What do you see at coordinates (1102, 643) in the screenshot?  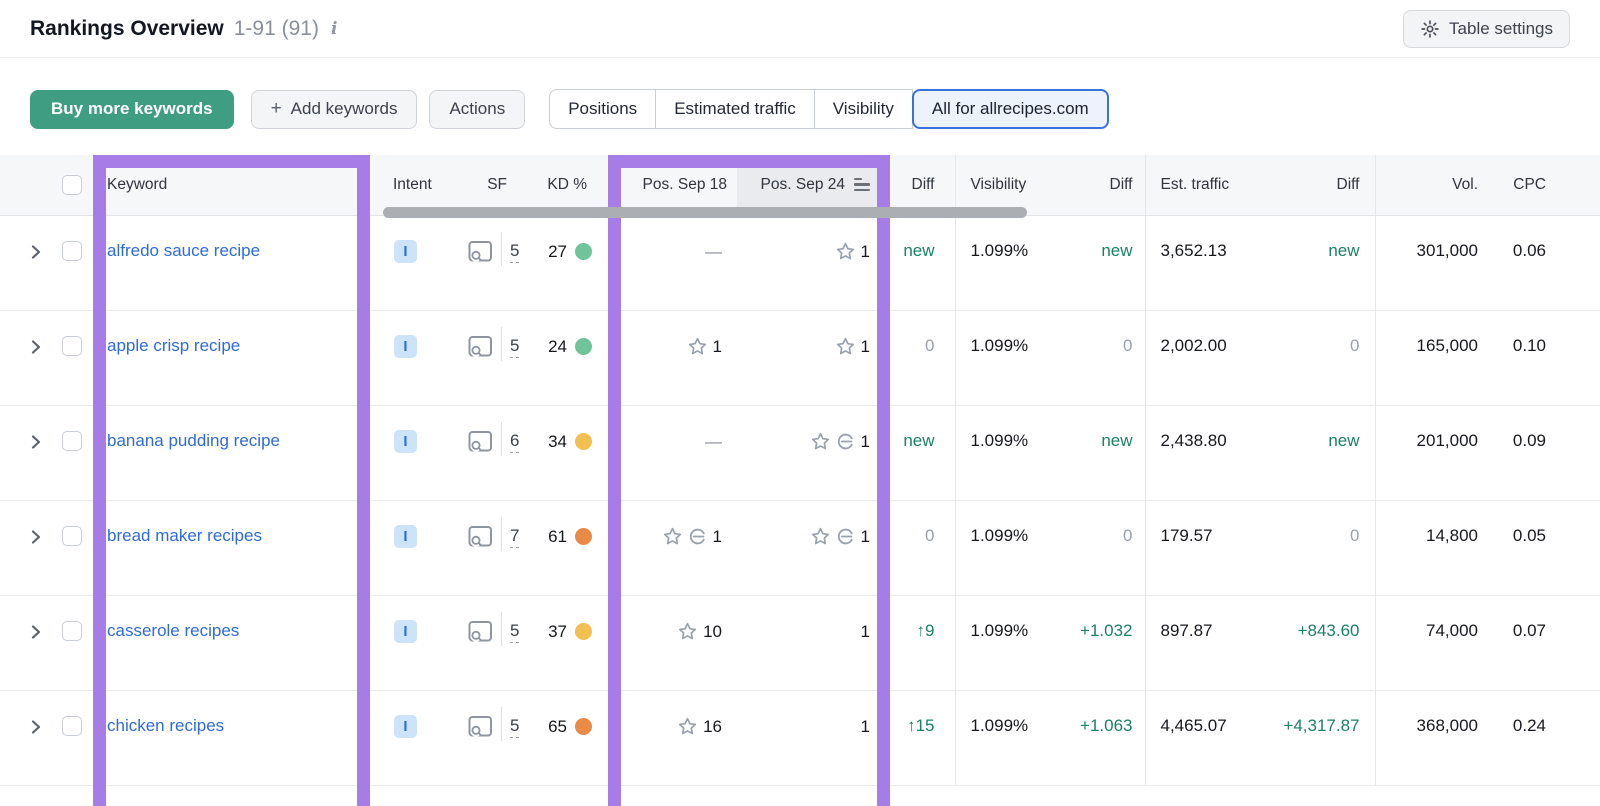 I see `cell-visibility-diff: +1.032` at bounding box center [1102, 643].